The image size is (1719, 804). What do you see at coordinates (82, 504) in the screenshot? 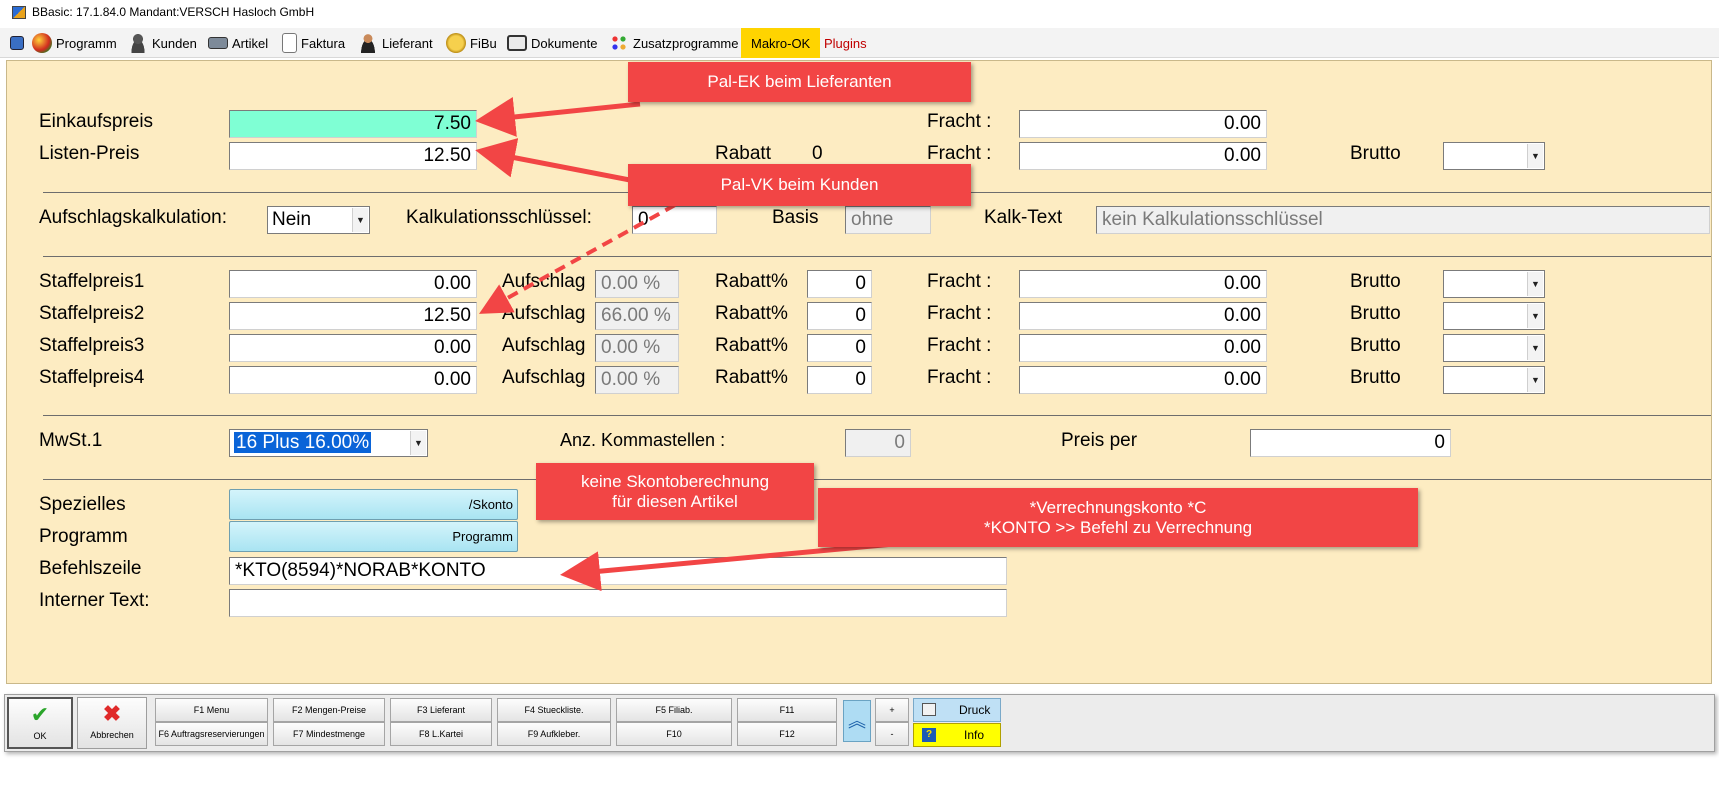
I see `spezielles-label: Spezielles` at bounding box center [82, 504].